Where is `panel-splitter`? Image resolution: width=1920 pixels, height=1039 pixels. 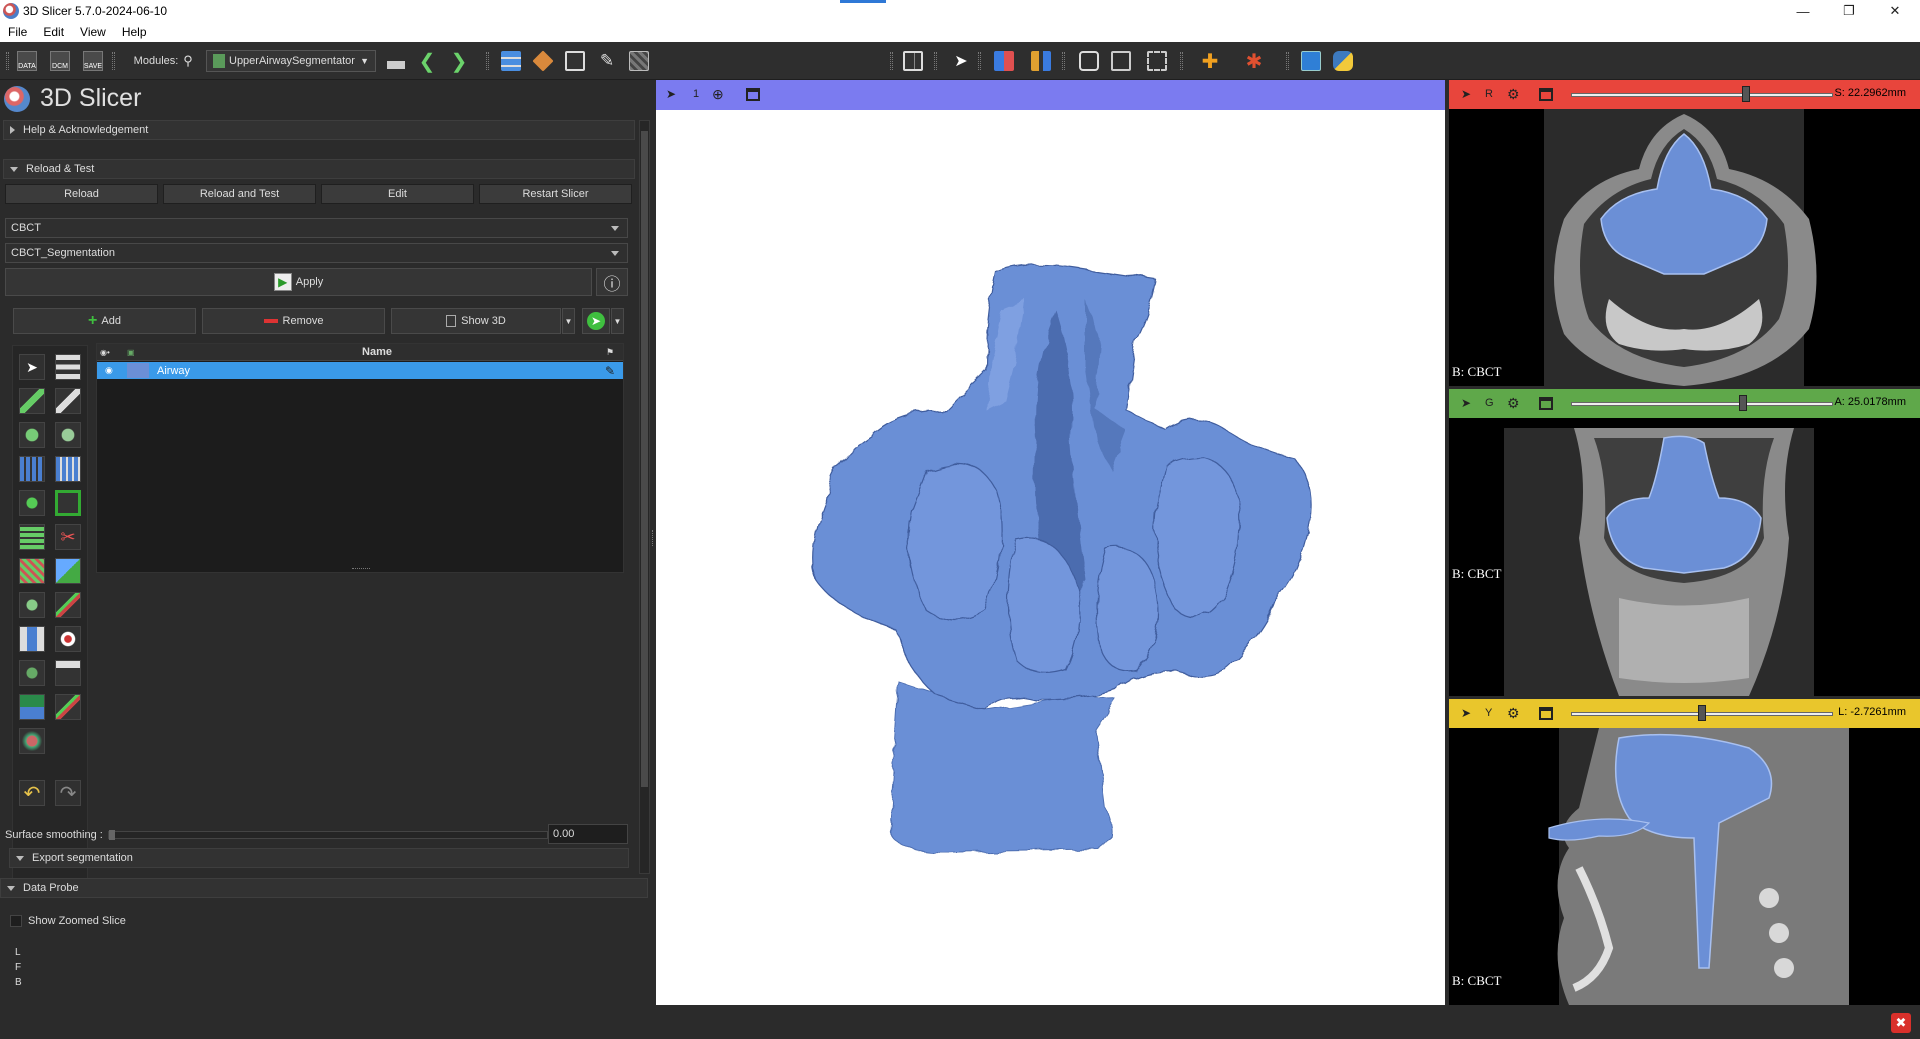 panel-splitter is located at coordinates (653, 538).